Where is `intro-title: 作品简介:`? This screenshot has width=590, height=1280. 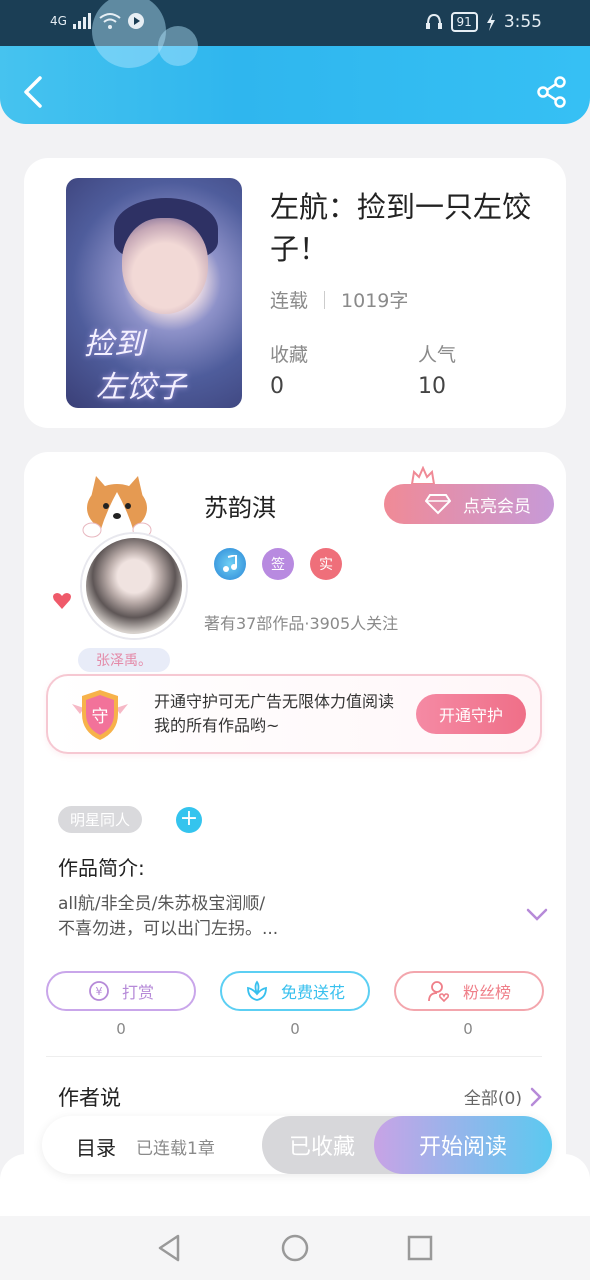 intro-title: 作品简介: is located at coordinates (101, 868).